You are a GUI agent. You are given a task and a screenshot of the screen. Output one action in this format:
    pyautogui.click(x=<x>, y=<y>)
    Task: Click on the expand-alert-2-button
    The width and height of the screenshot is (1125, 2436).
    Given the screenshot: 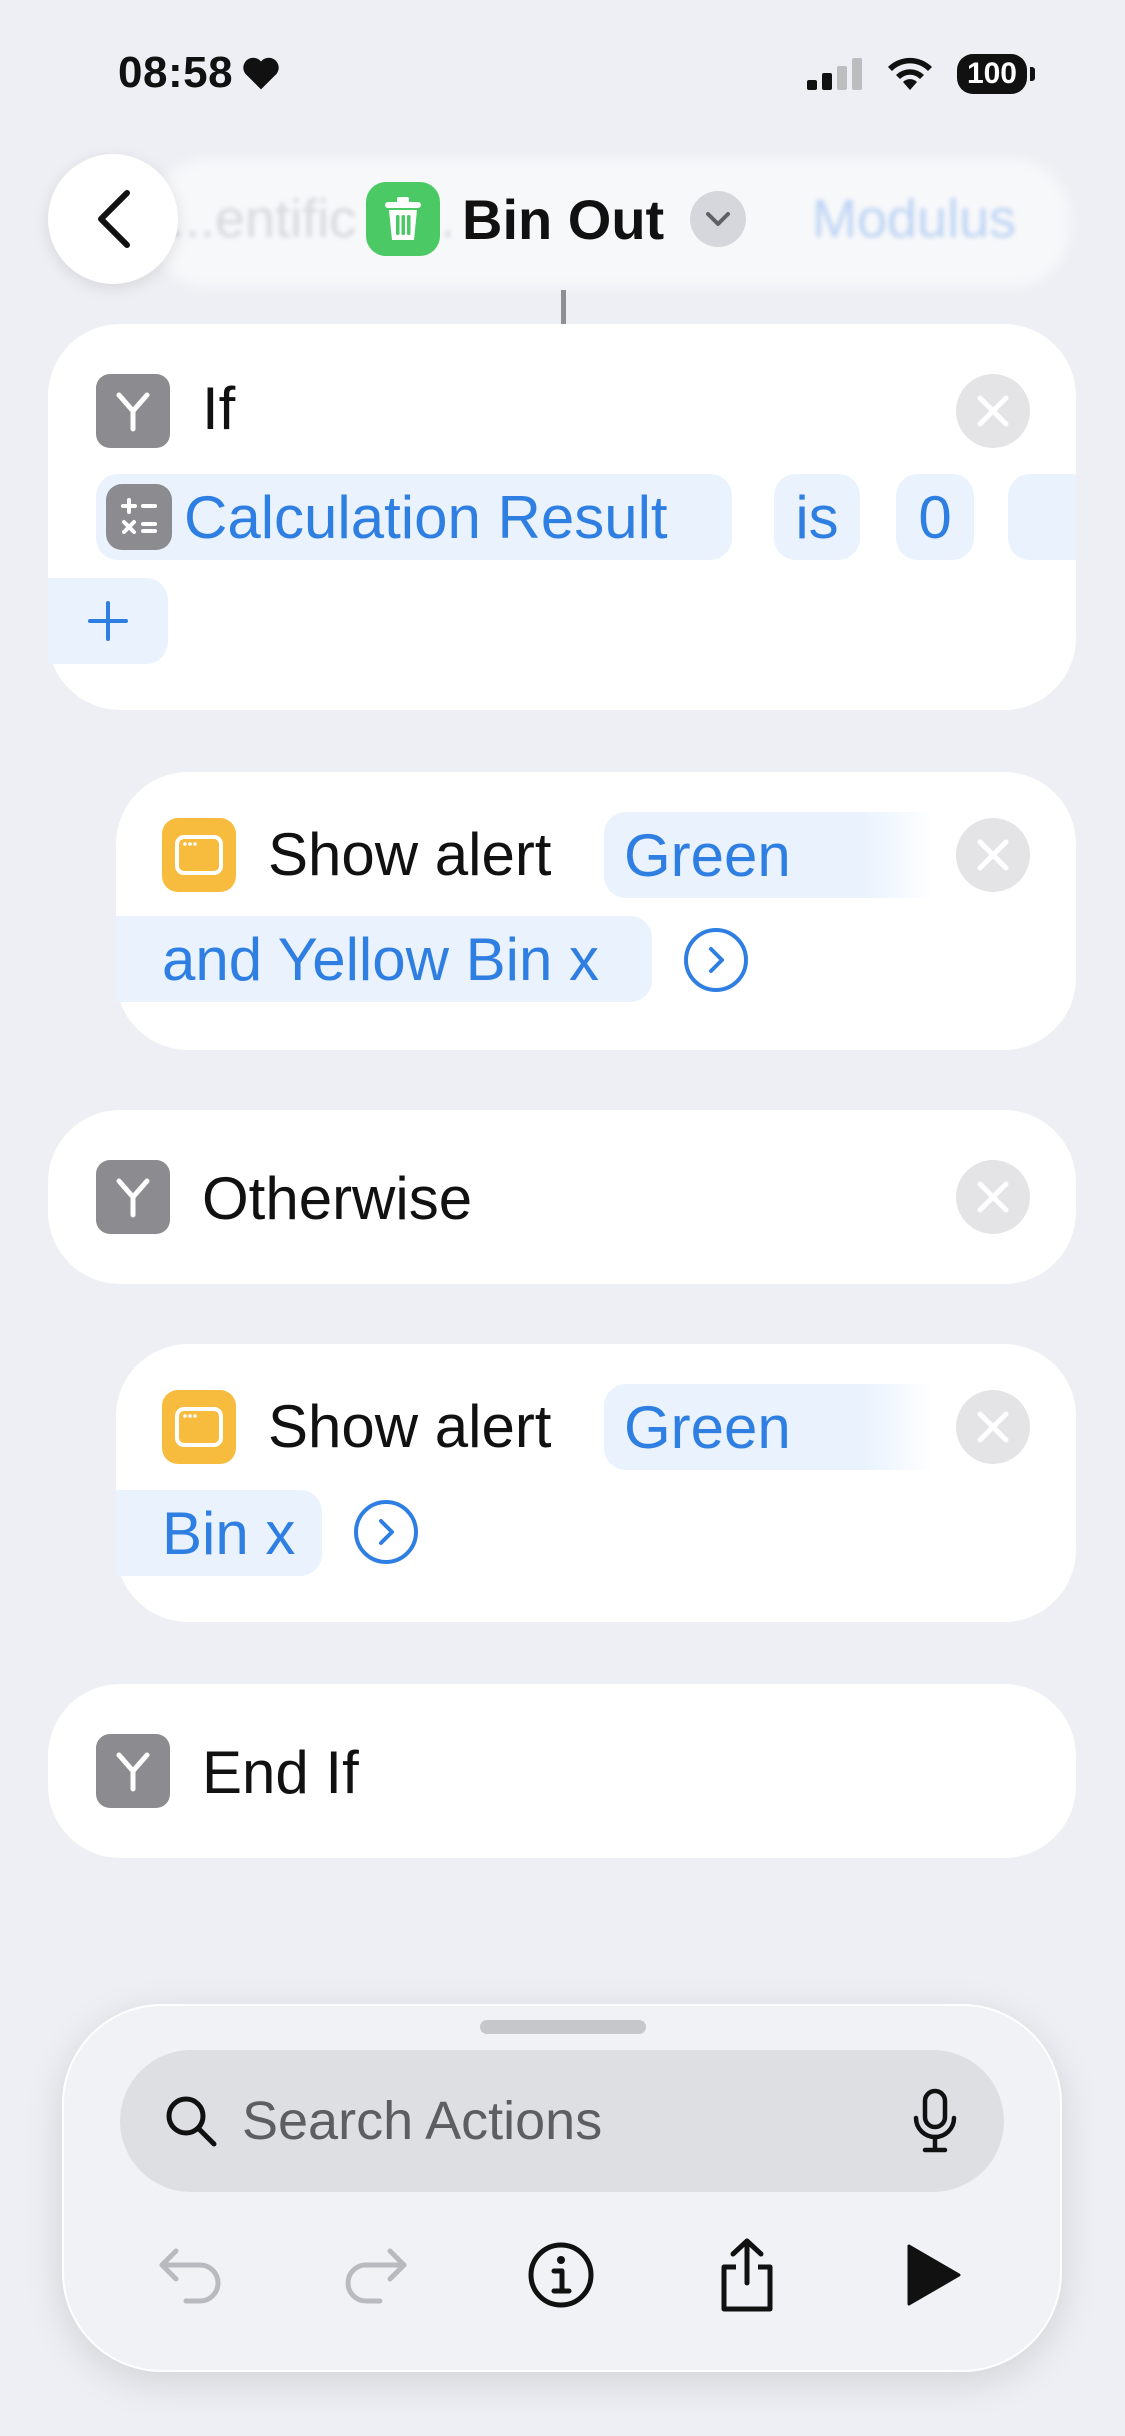 What is the action you would take?
    pyautogui.click(x=386, y=1532)
    